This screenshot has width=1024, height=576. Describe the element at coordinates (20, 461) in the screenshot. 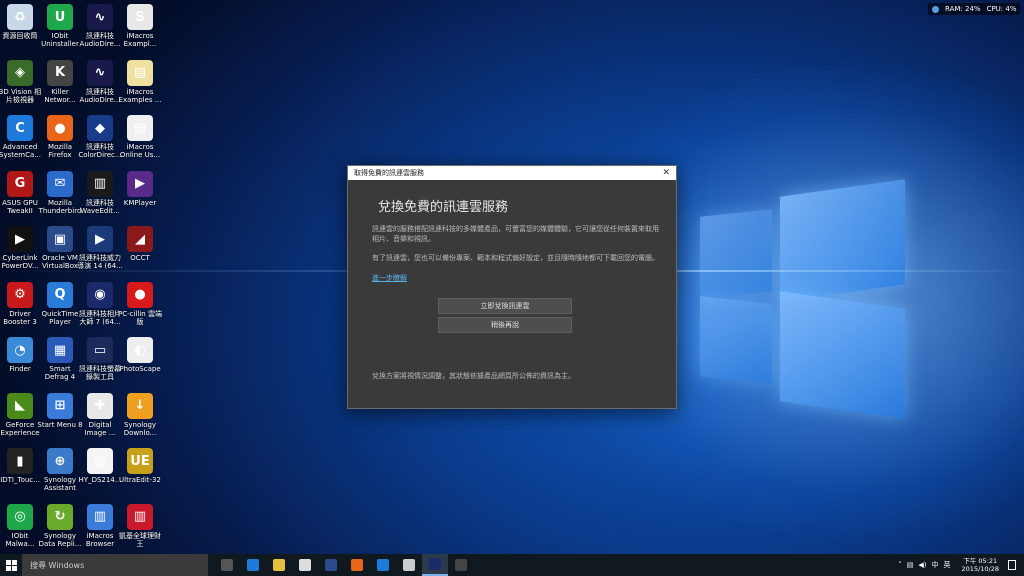

I see `app-icon: ▮` at that location.